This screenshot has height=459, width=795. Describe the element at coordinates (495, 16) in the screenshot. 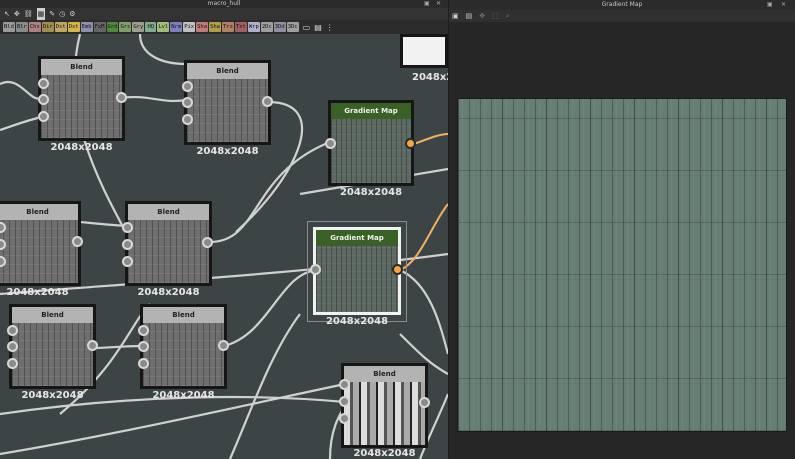

I see `fit-icon: ⬚` at that location.